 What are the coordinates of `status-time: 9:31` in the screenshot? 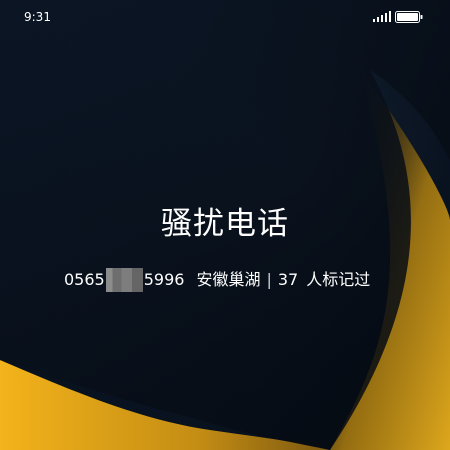 It's located at (37, 17).